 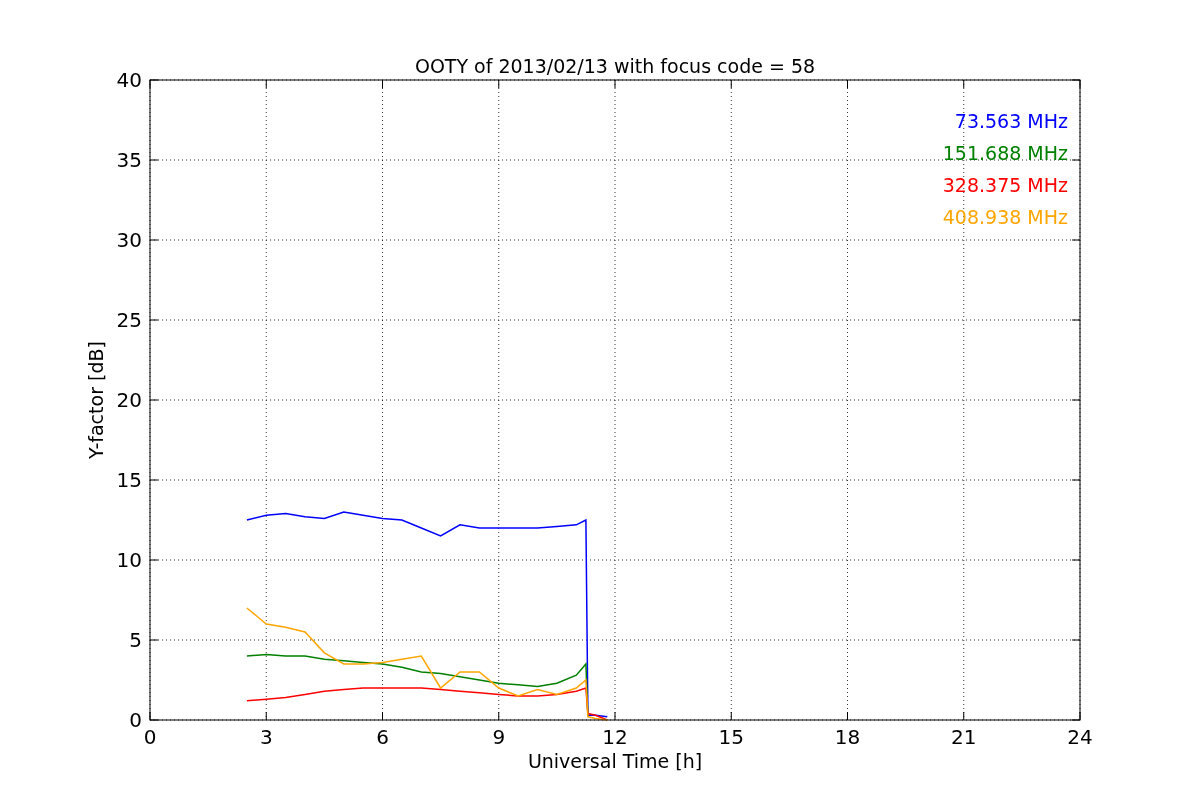 I want to click on x-tick-label: 9, so click(x=499, y=737).